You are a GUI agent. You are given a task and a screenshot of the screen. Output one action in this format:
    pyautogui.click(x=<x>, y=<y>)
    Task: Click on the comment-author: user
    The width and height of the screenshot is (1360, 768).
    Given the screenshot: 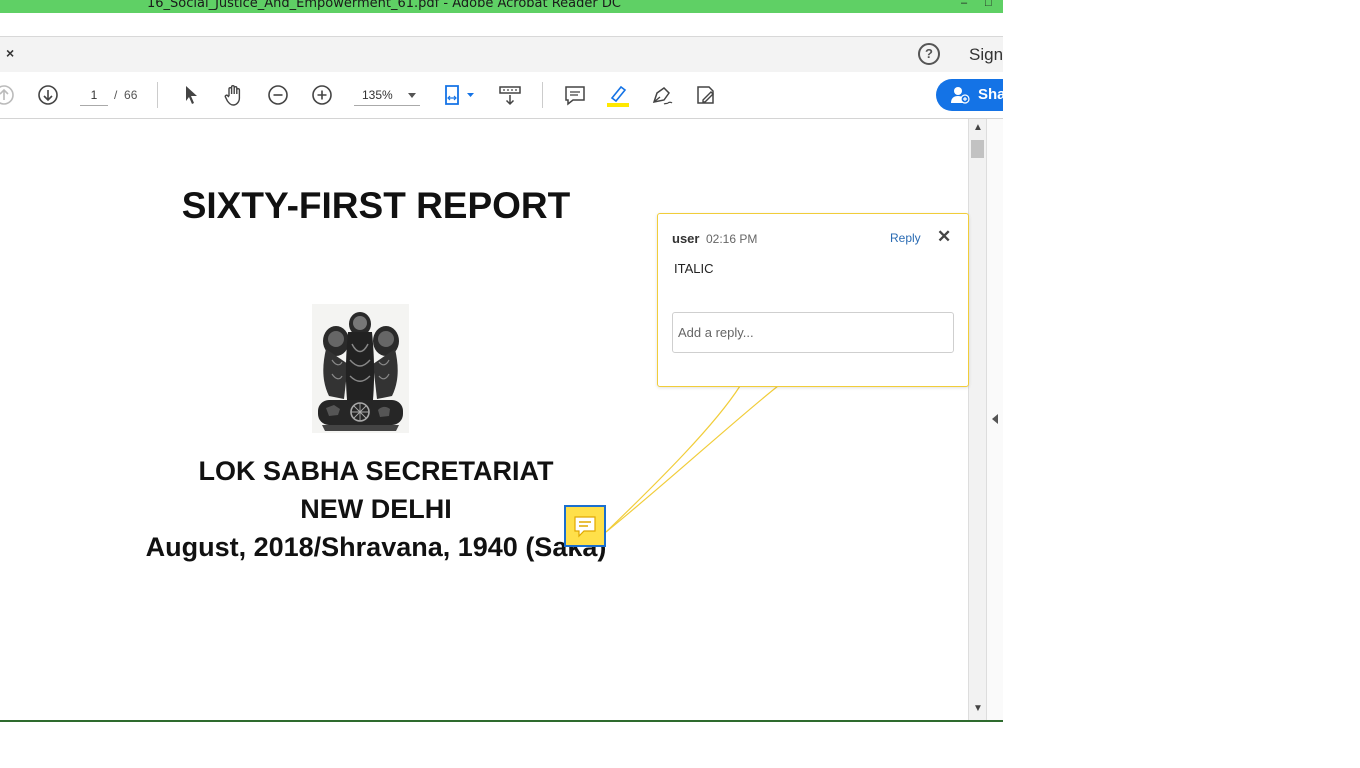 What is the action you would take?
    pyautogui.click(x=686, y=238)
    